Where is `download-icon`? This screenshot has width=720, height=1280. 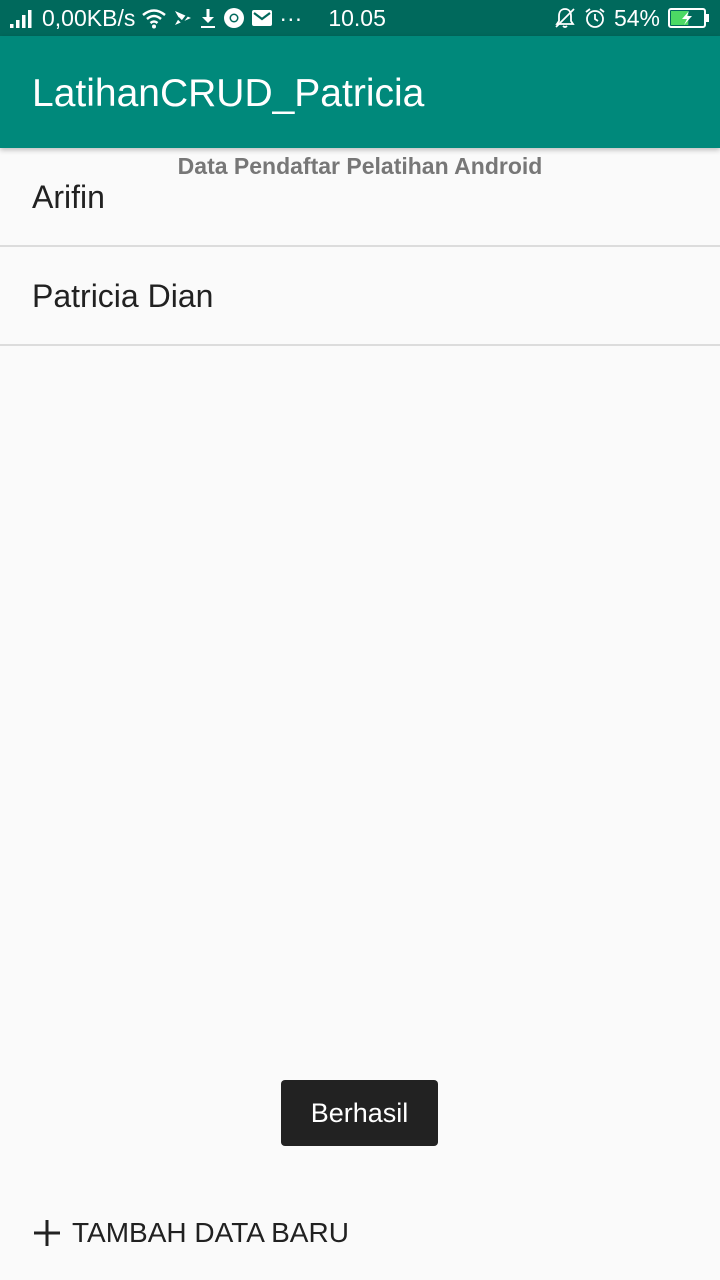 download-icon is located at coordinates (208, 18).